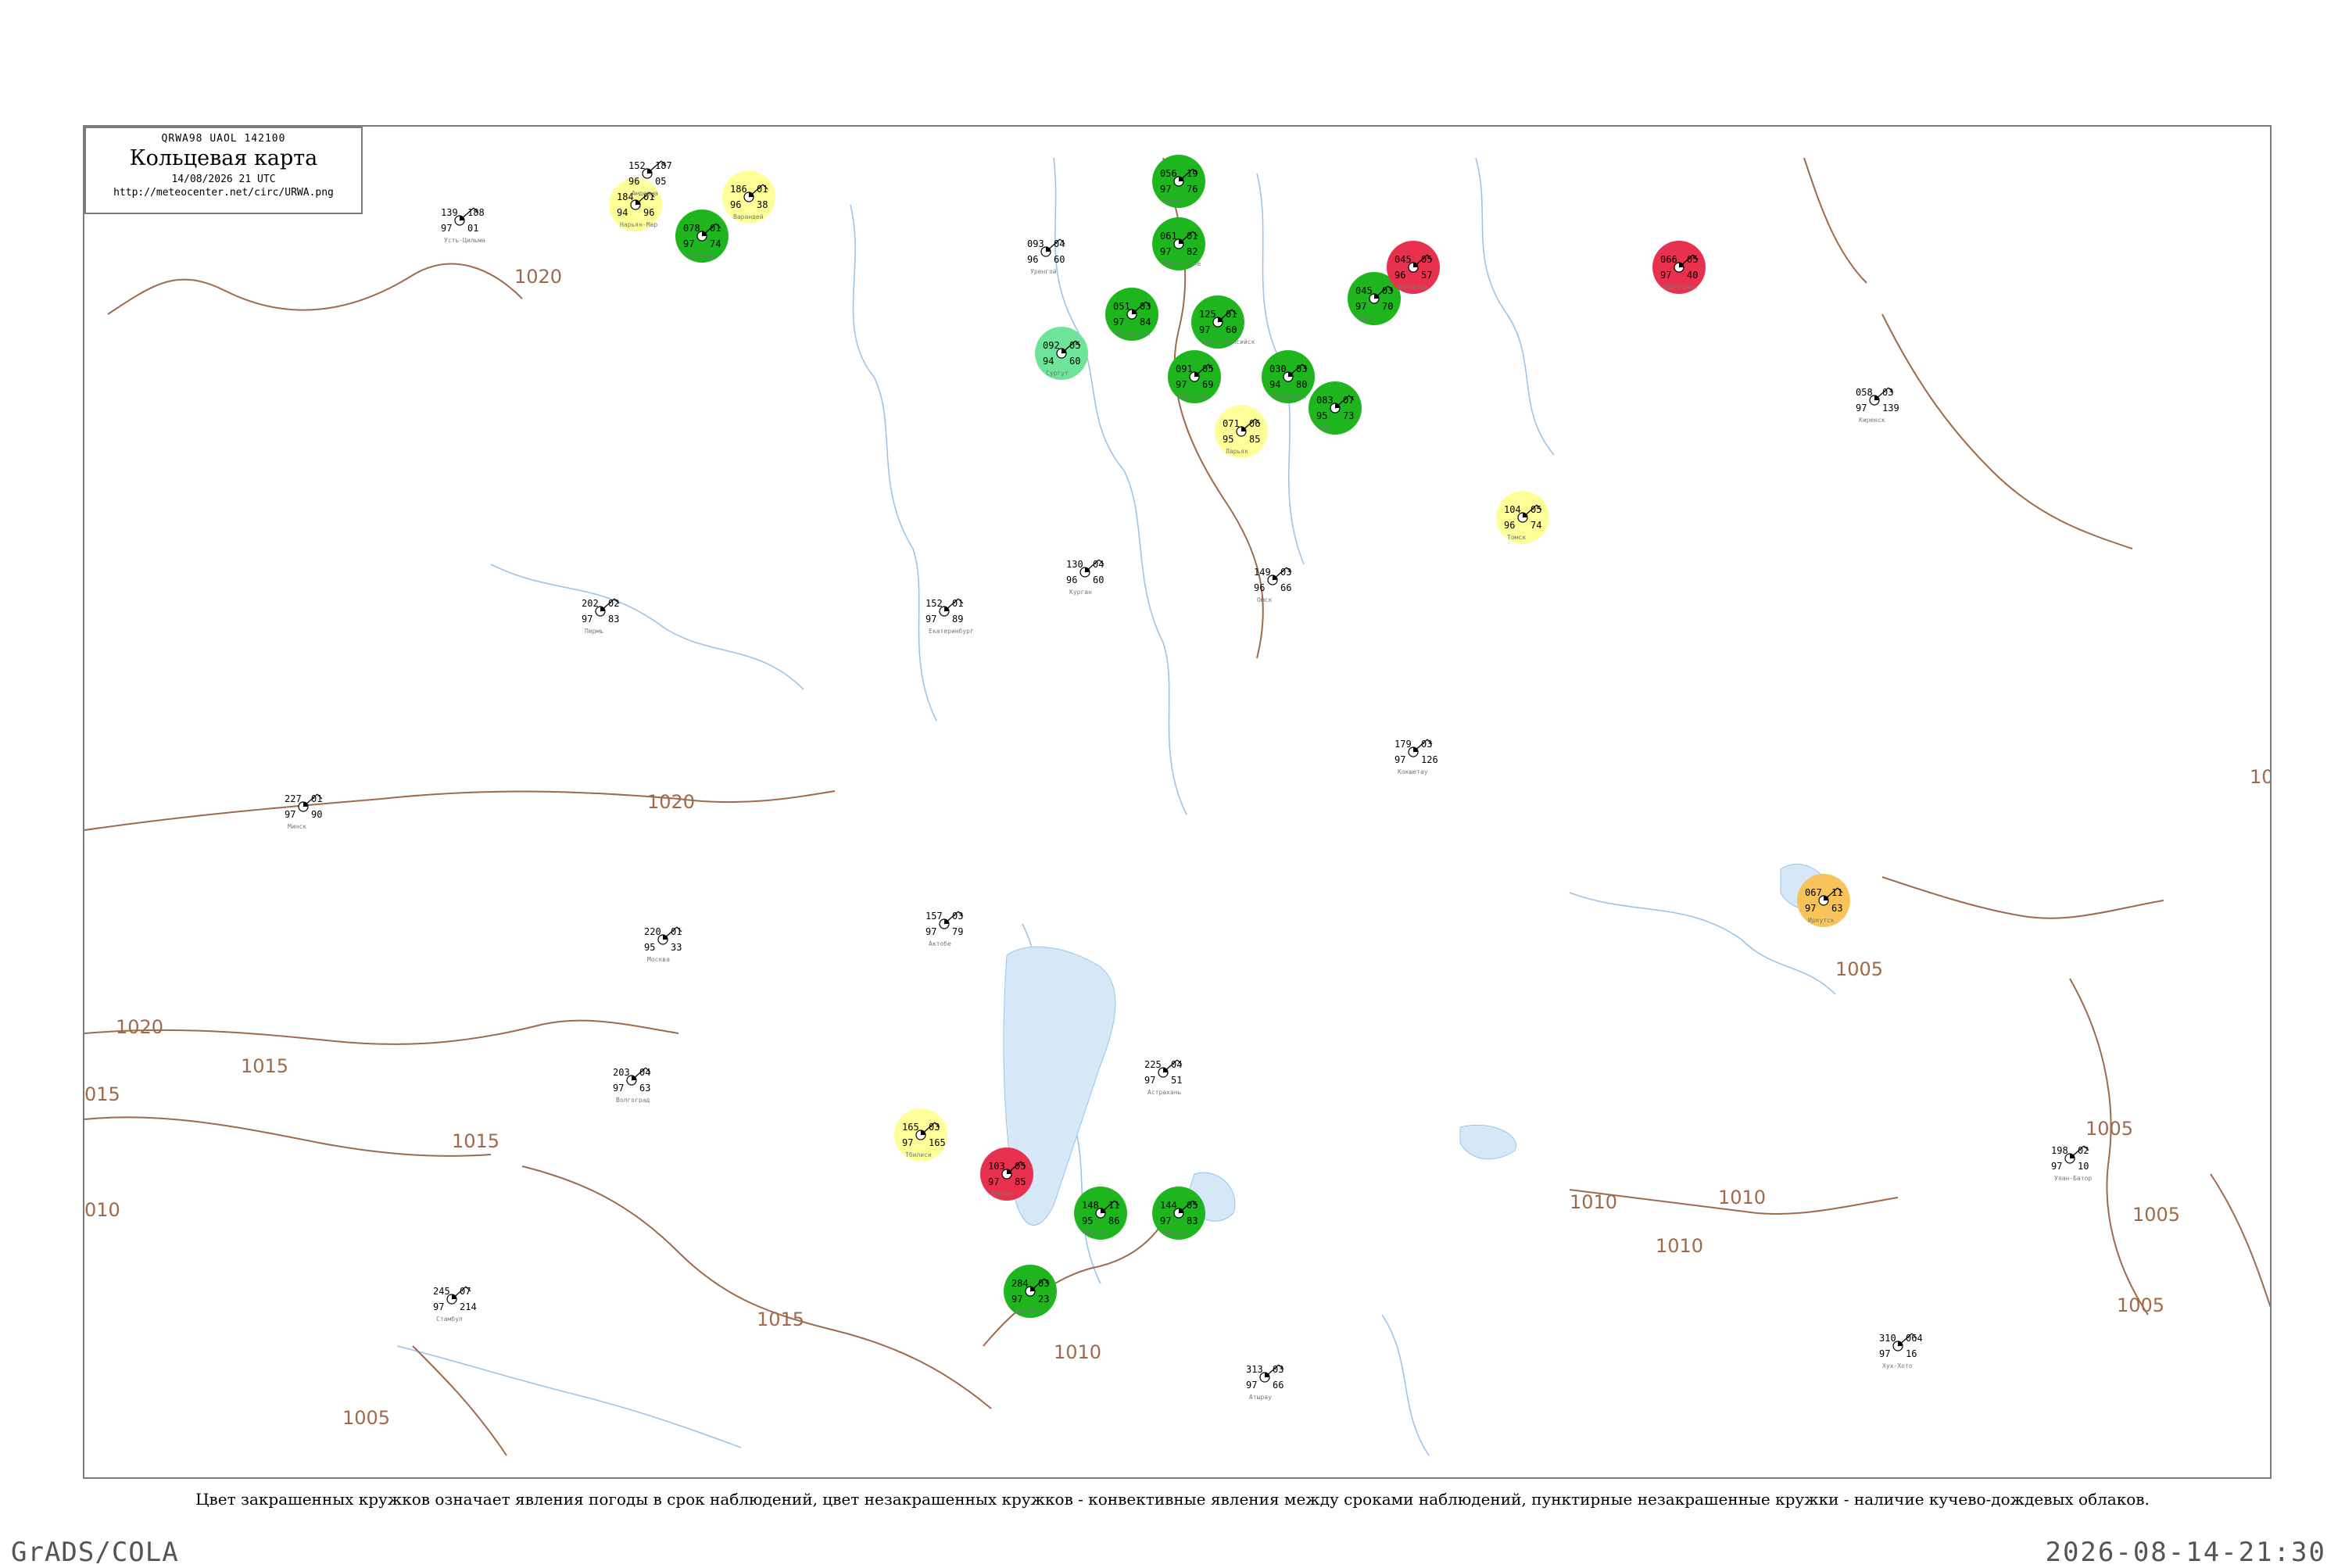 This screenshot has width=2345, height=1568. What do you see at coordinates (1413, 267) in the screenshot?
I see `station-plot: 045 96 05 57 Ванавара` at bounding box center [1413, 267].